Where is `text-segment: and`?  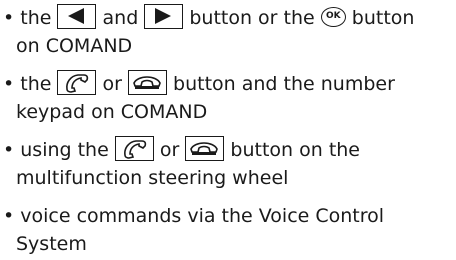
text-segment: and is located at coordinates (120, 18).